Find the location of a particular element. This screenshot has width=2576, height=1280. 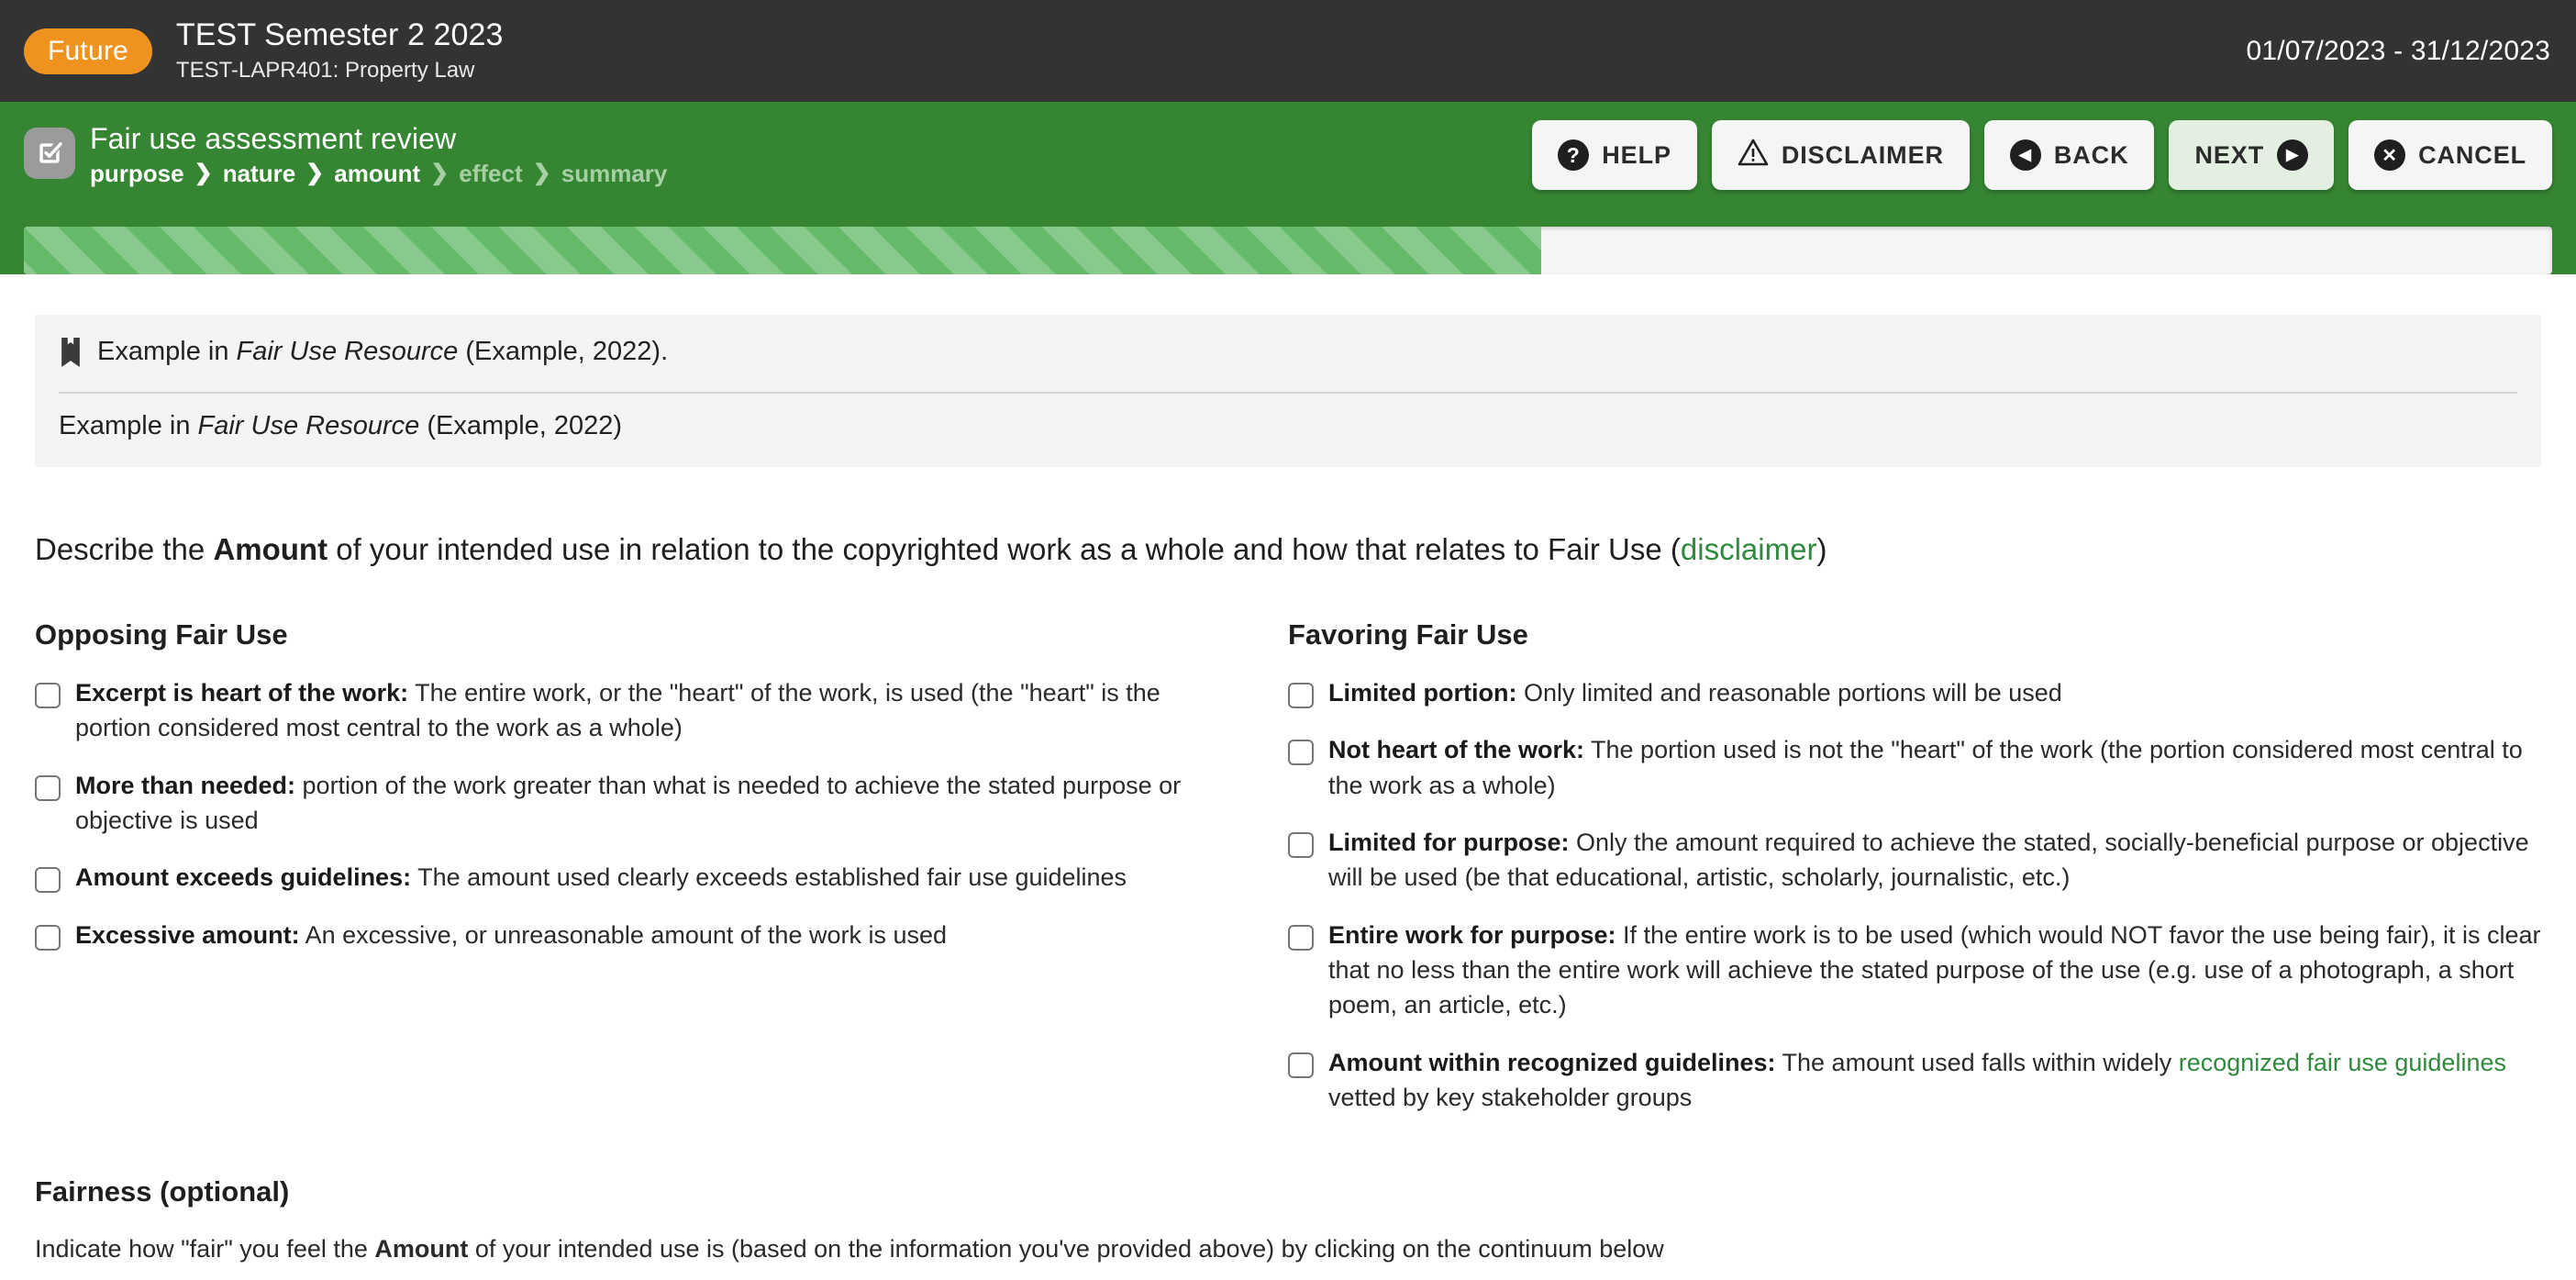

breadcrumb-item-effect: effect is located at coordinates (490, 173).